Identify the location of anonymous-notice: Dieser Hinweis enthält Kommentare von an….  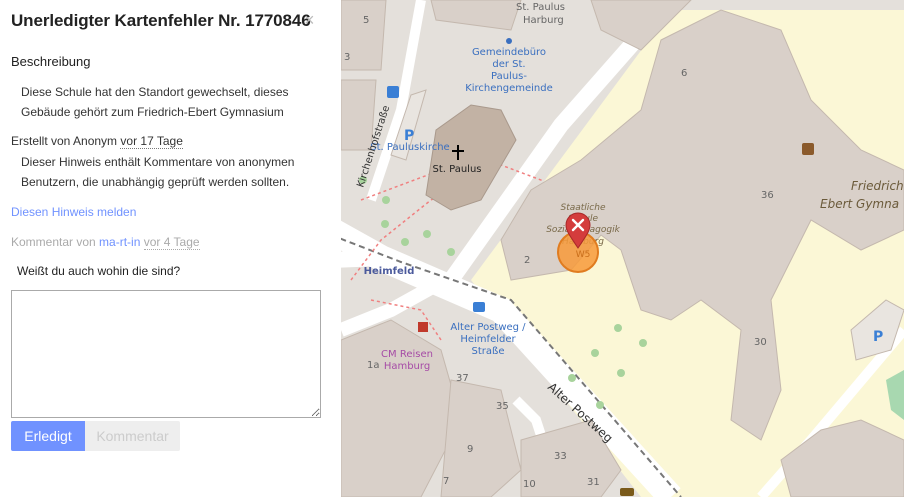
(158, 172).